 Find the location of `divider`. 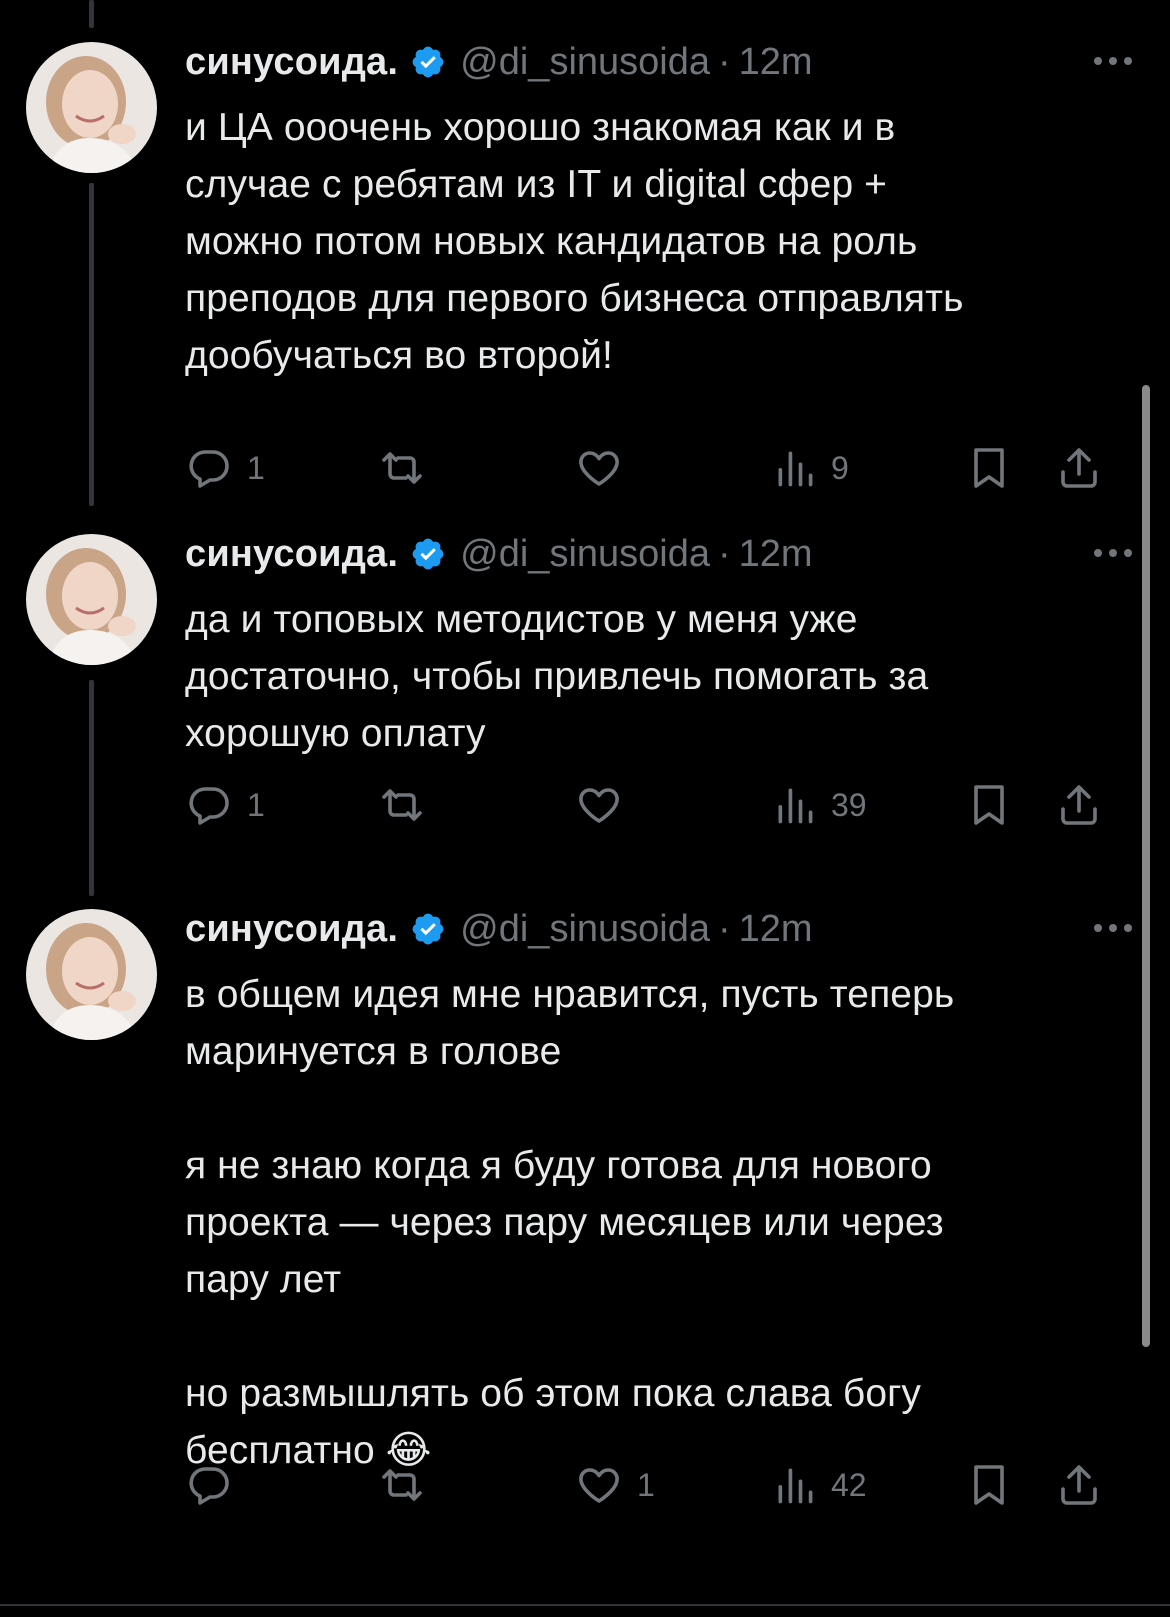

divider is located at coordinates (585, 1605).